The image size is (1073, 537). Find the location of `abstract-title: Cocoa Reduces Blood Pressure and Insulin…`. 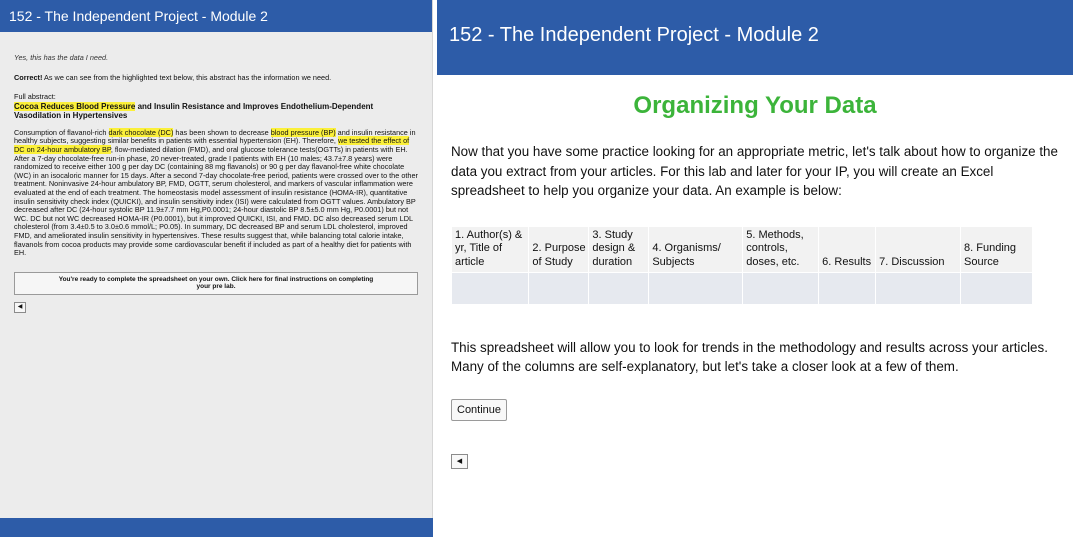

abstract-title: Cocoa Reduces Blood Pressure and Insulin… is located at coordinates (216, 111).